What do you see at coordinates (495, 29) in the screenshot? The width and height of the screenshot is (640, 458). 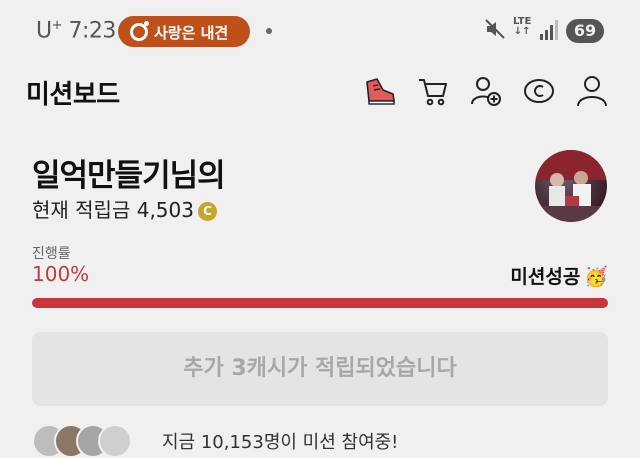 I see `mute-icon` at bounding box center [495, 29].